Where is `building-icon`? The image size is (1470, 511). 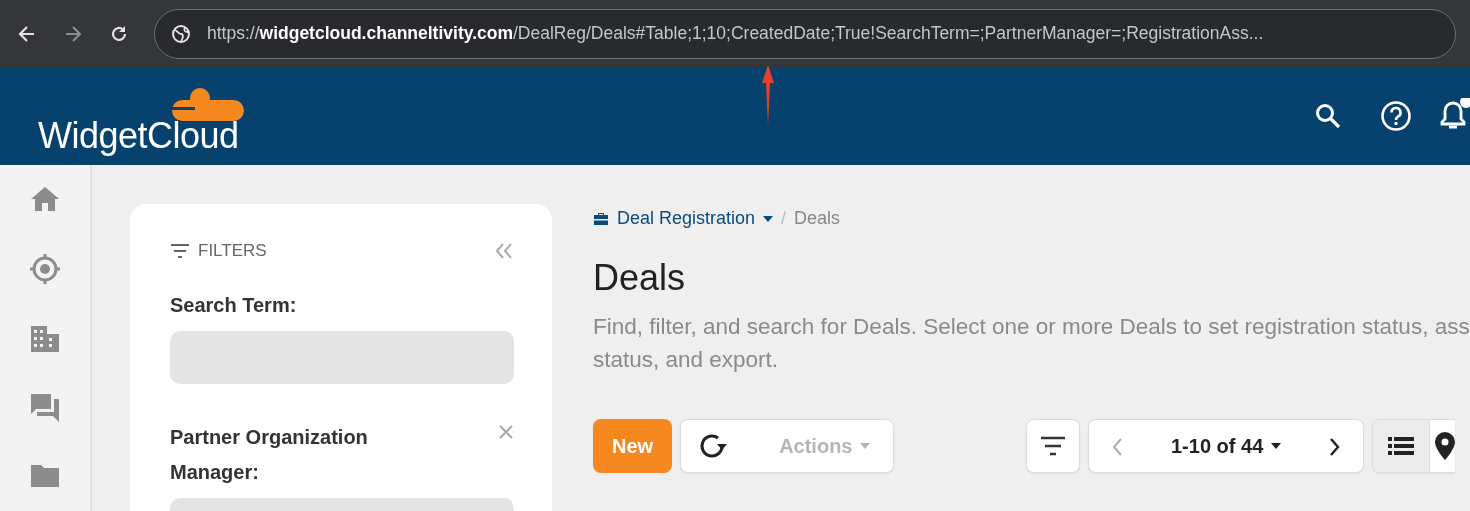 building-icon is located at coordinates (45, 339).